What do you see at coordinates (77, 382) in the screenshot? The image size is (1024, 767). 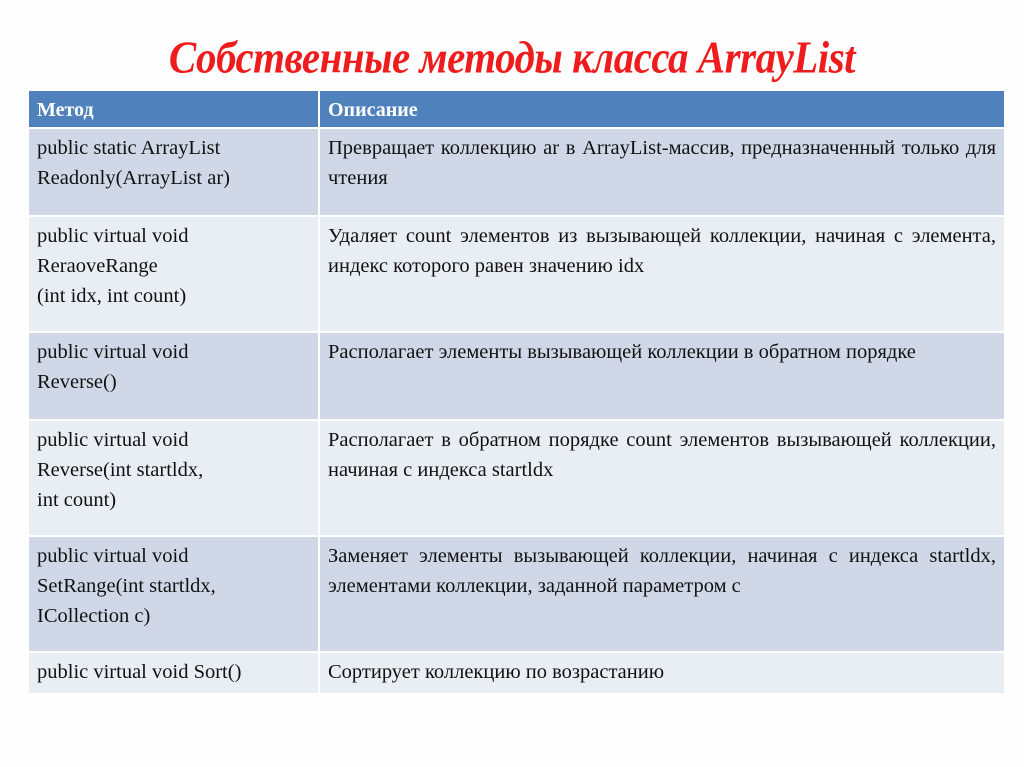 I see `method-line: Reverse()` at bounding box center [77, 382].